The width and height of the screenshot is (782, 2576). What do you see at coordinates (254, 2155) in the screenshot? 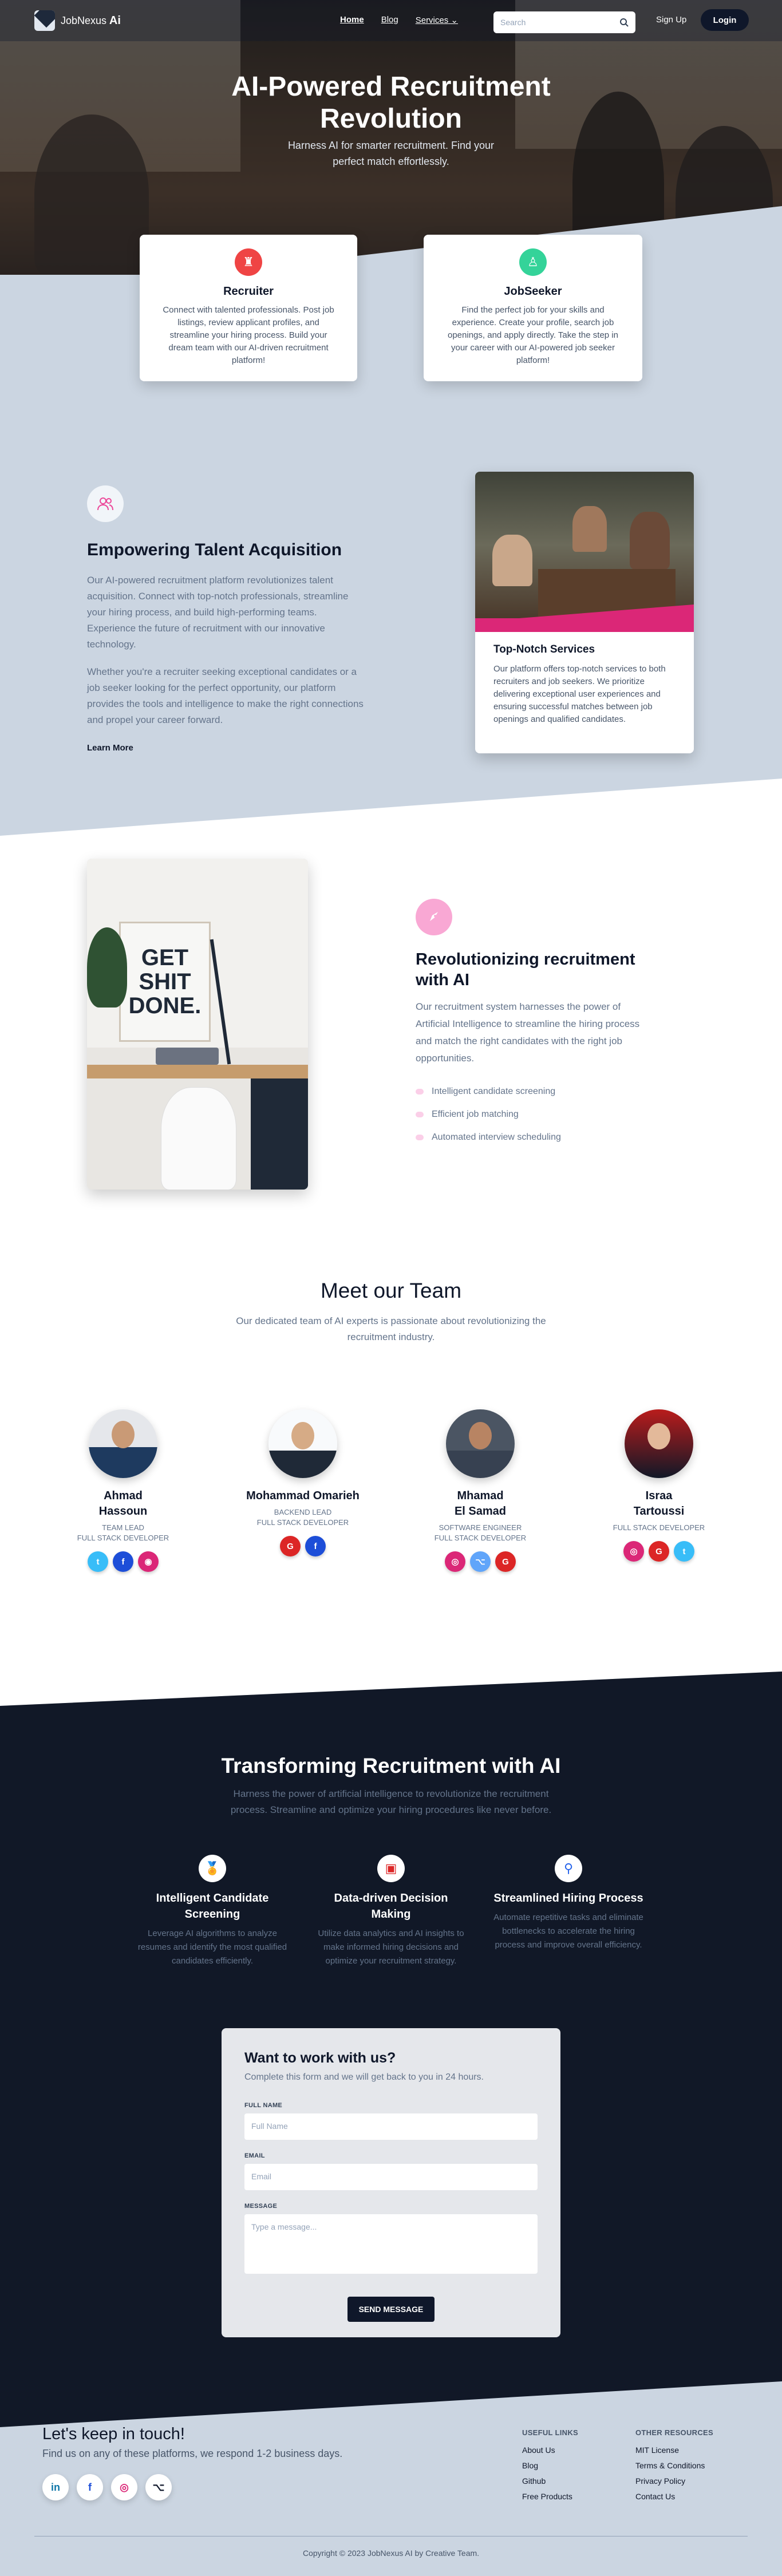
I see `email-label: EMAIL` at bounding box center [254, 2155].